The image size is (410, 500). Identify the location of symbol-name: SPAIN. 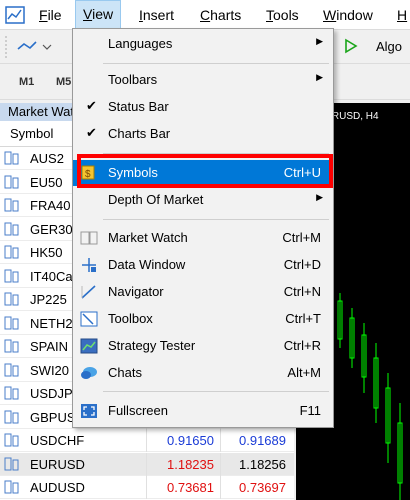
(49, 346).